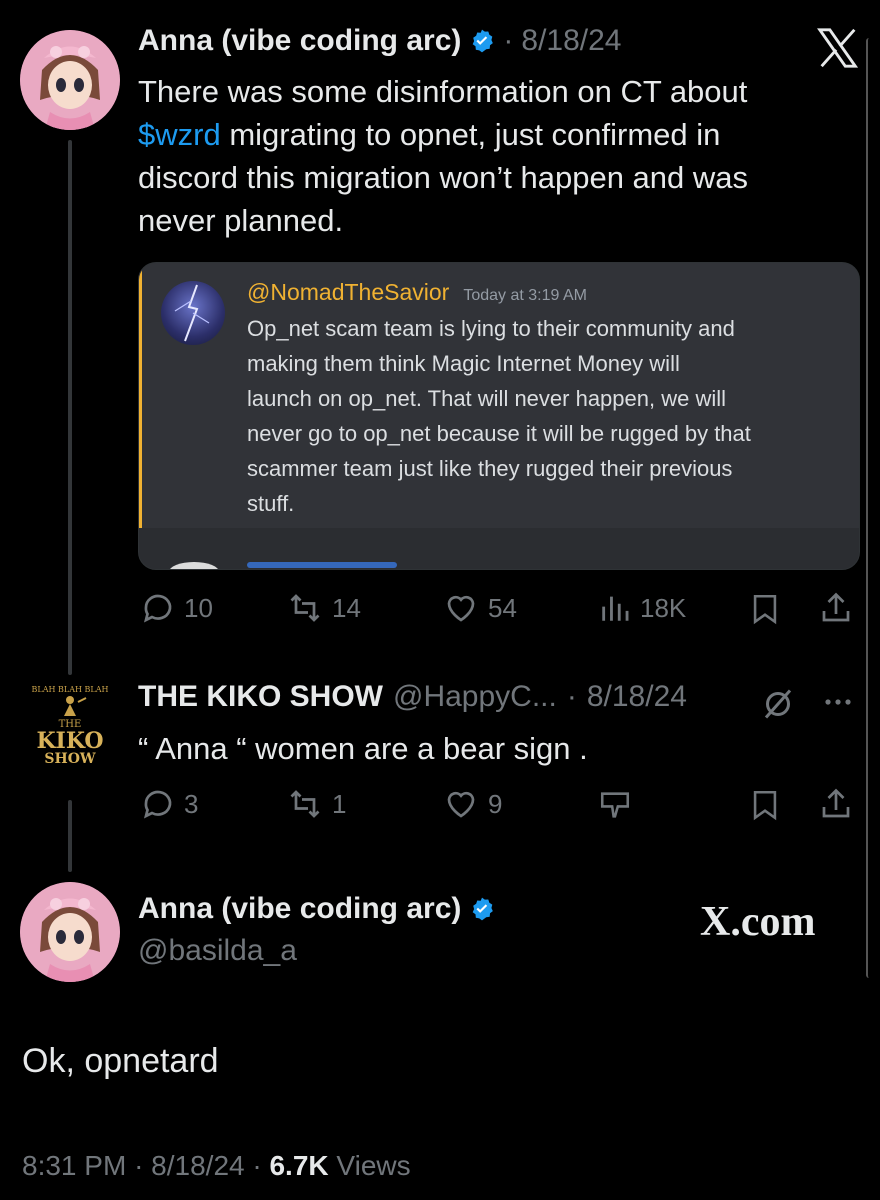 This screenshot has height=1200, width=880. I want to click on like-button: 9, so click(472, 804).